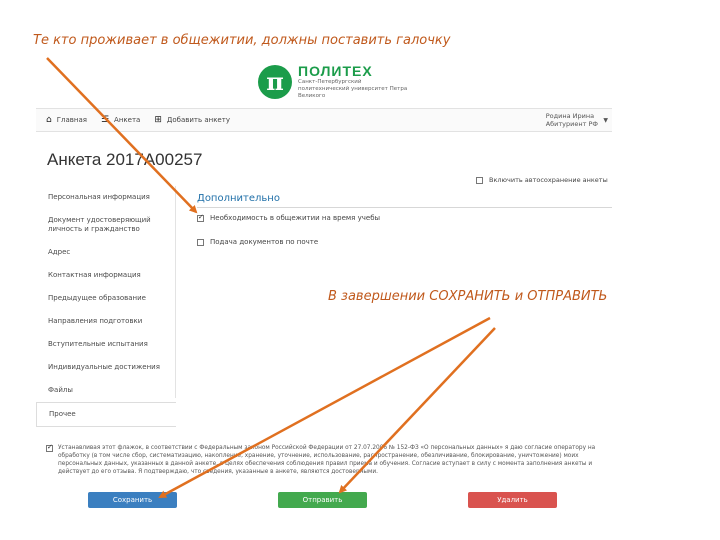 The image size is (720, 540). Describe the element at coordinates (571, 124) in the screenshot. I see `user-role: Абитуриент РФ` at that location.